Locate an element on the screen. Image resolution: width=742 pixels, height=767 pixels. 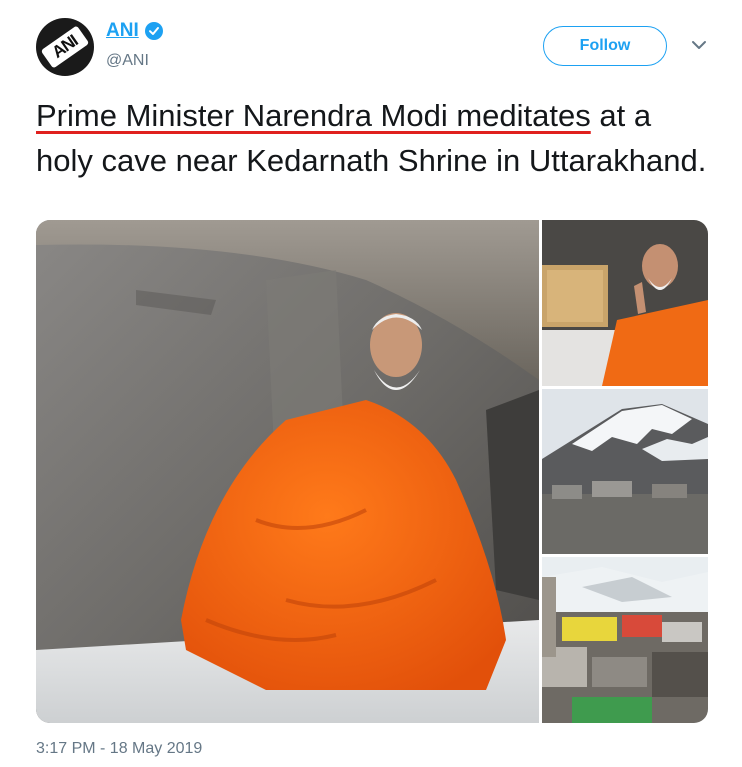
account-handle: @ANI is located at coordinates (127, 61).